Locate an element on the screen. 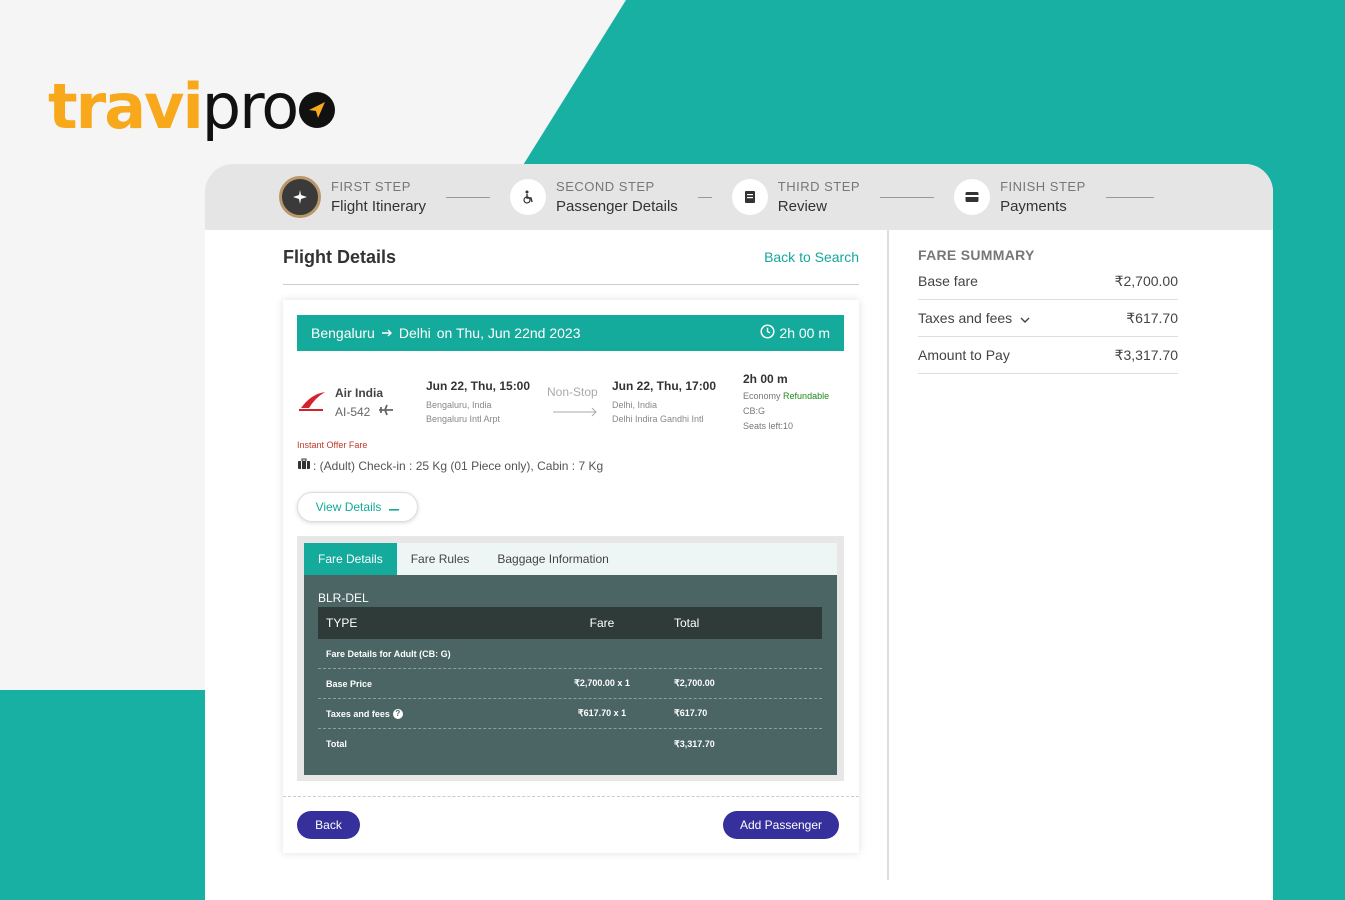 This screenshot has width=1345, height=900. wheelchair-icon is located at coordinates (528, 197).